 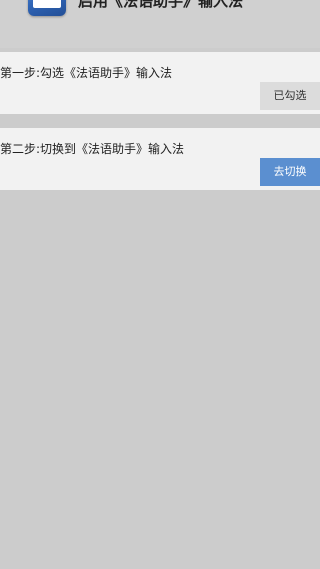 What do you see at coordinates (161, 5) in the screenshot?
I see `page-title: 启用《法语助手》输入法` at bounding box center [161, 5].